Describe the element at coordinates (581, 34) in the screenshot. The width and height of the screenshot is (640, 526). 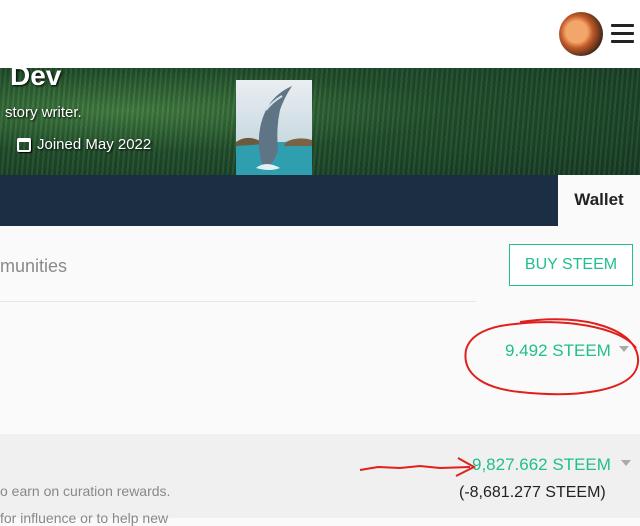
I see `user-avatar` at that location.